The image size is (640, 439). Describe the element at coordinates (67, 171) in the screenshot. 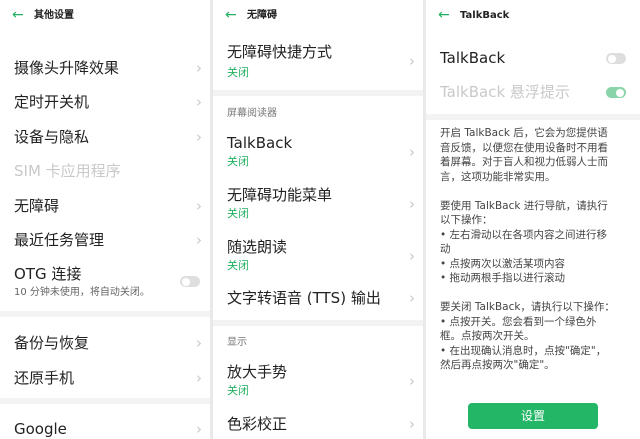

I see `item-label: SIM 卡应用程序` at that location.